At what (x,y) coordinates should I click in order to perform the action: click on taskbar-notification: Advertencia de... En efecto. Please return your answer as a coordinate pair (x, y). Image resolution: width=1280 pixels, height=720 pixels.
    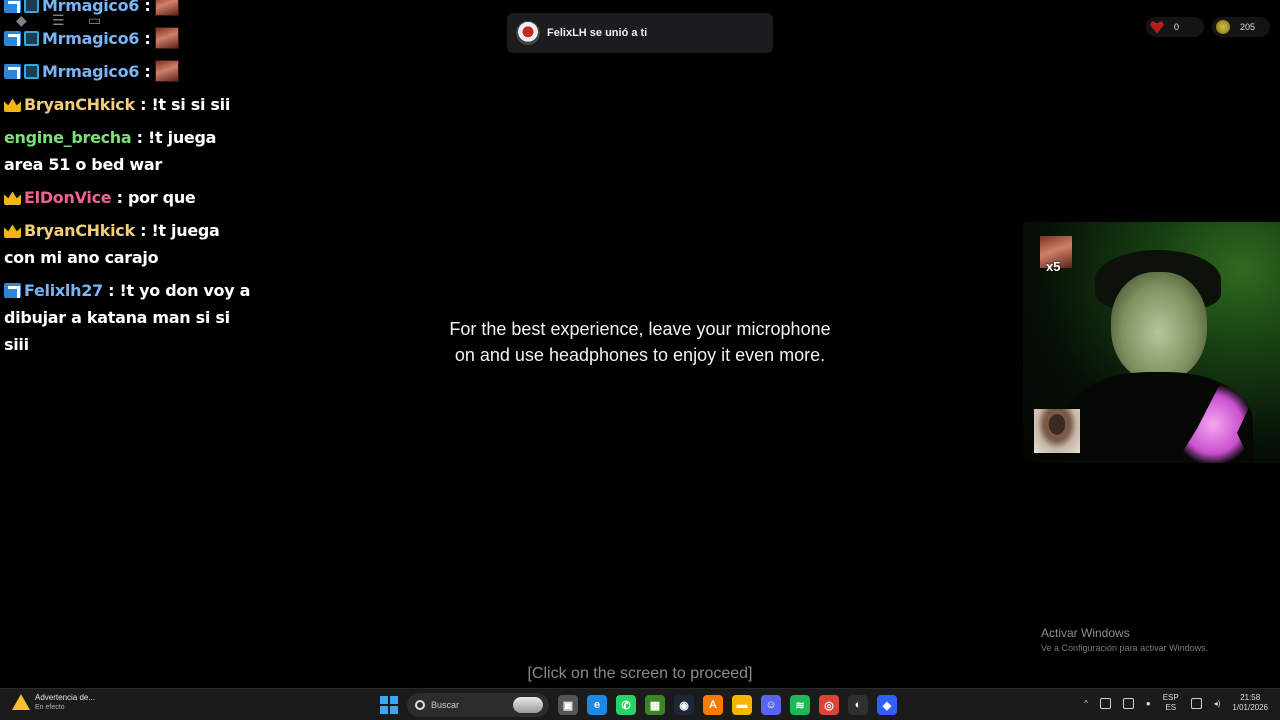
    Looking at the image, I should click on (53, 702).